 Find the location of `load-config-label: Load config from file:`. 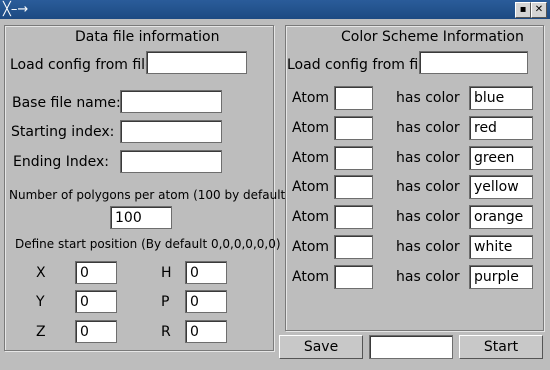

load-config-label: Load config from file: is located at coordinates (84, 65).